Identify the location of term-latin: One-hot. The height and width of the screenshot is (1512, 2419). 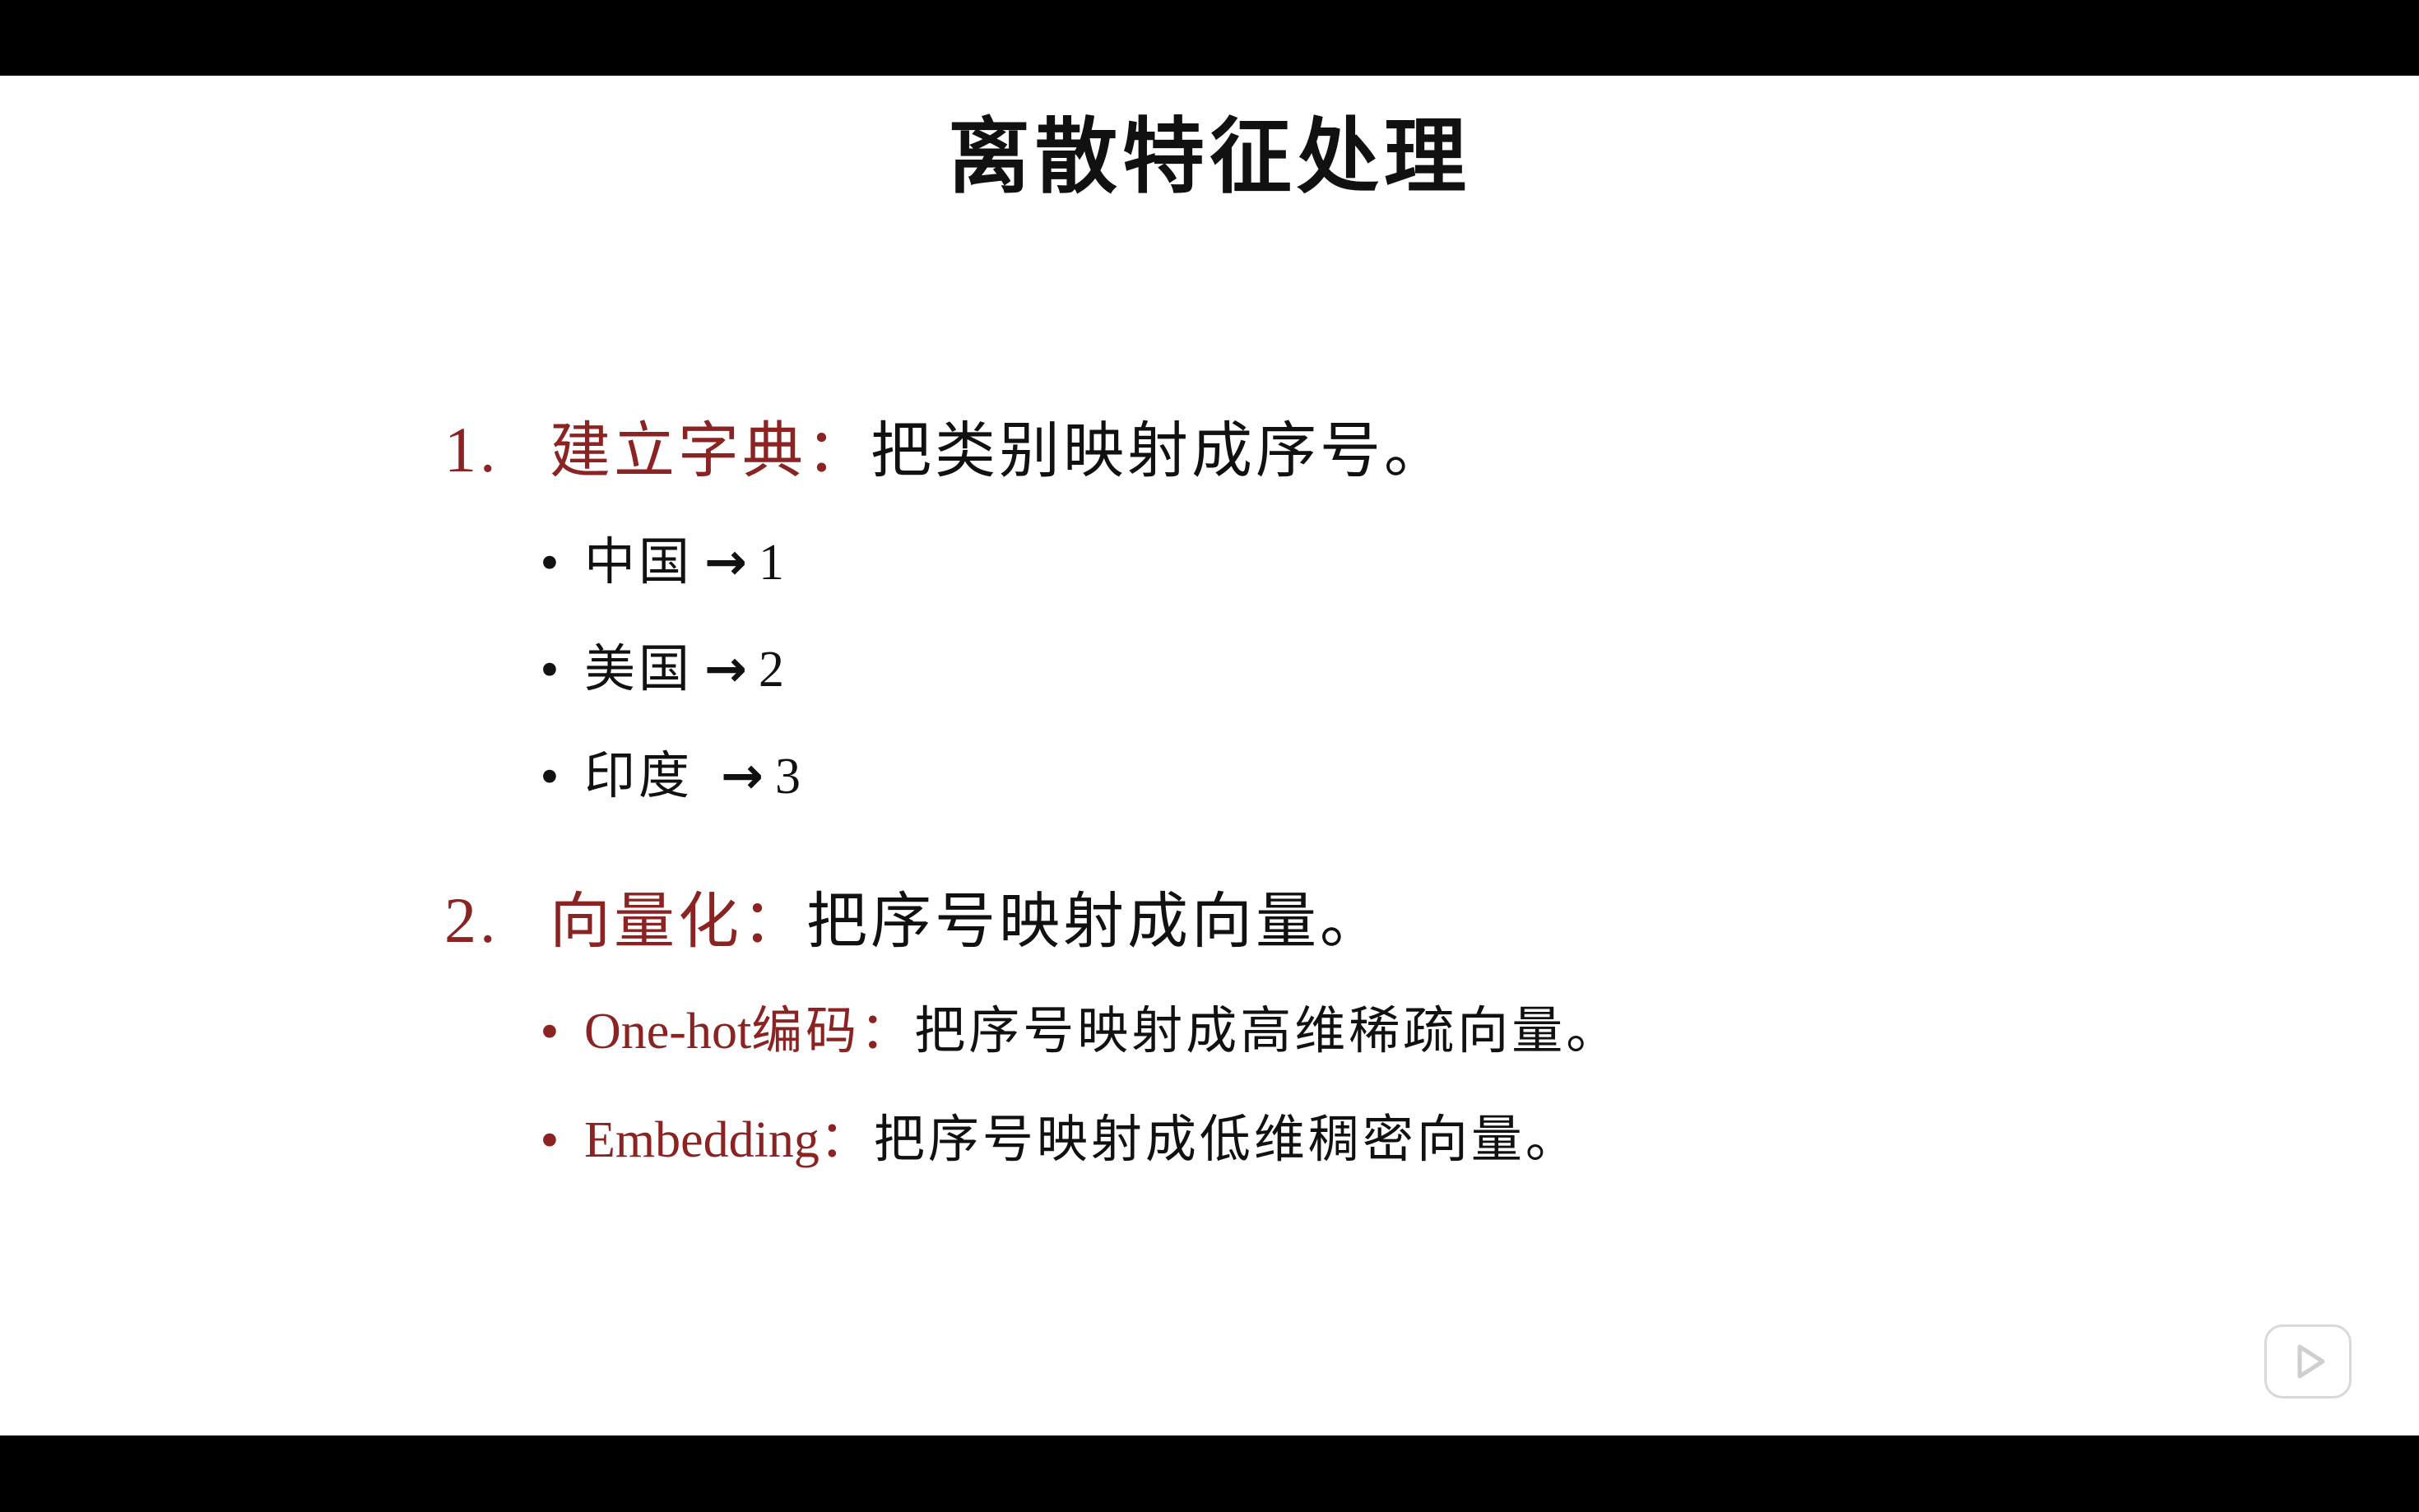
(668, 1032).